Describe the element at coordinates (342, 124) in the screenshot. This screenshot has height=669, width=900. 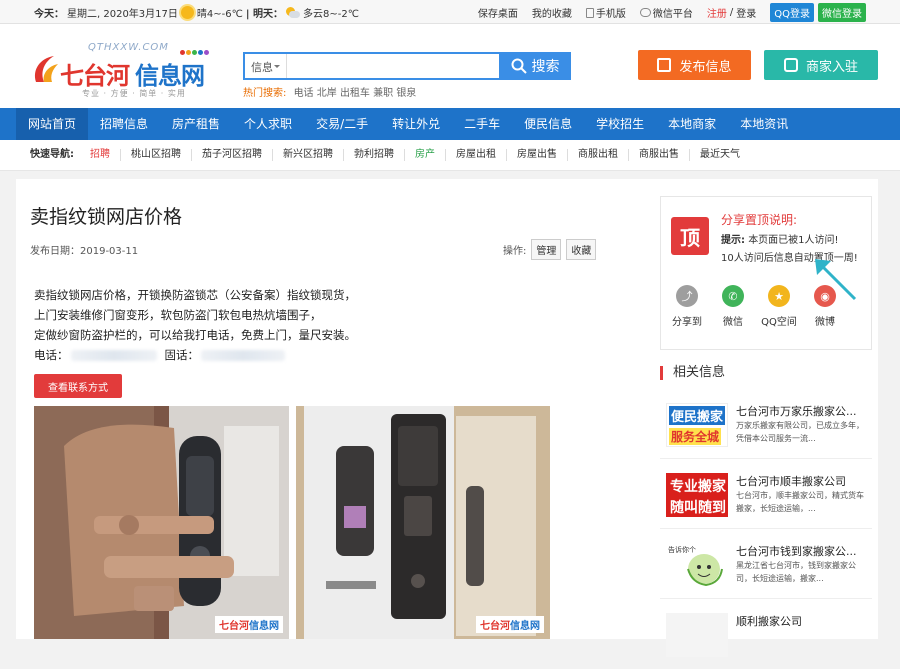
I see `nav-item-trade: 交易/二手` at that location.